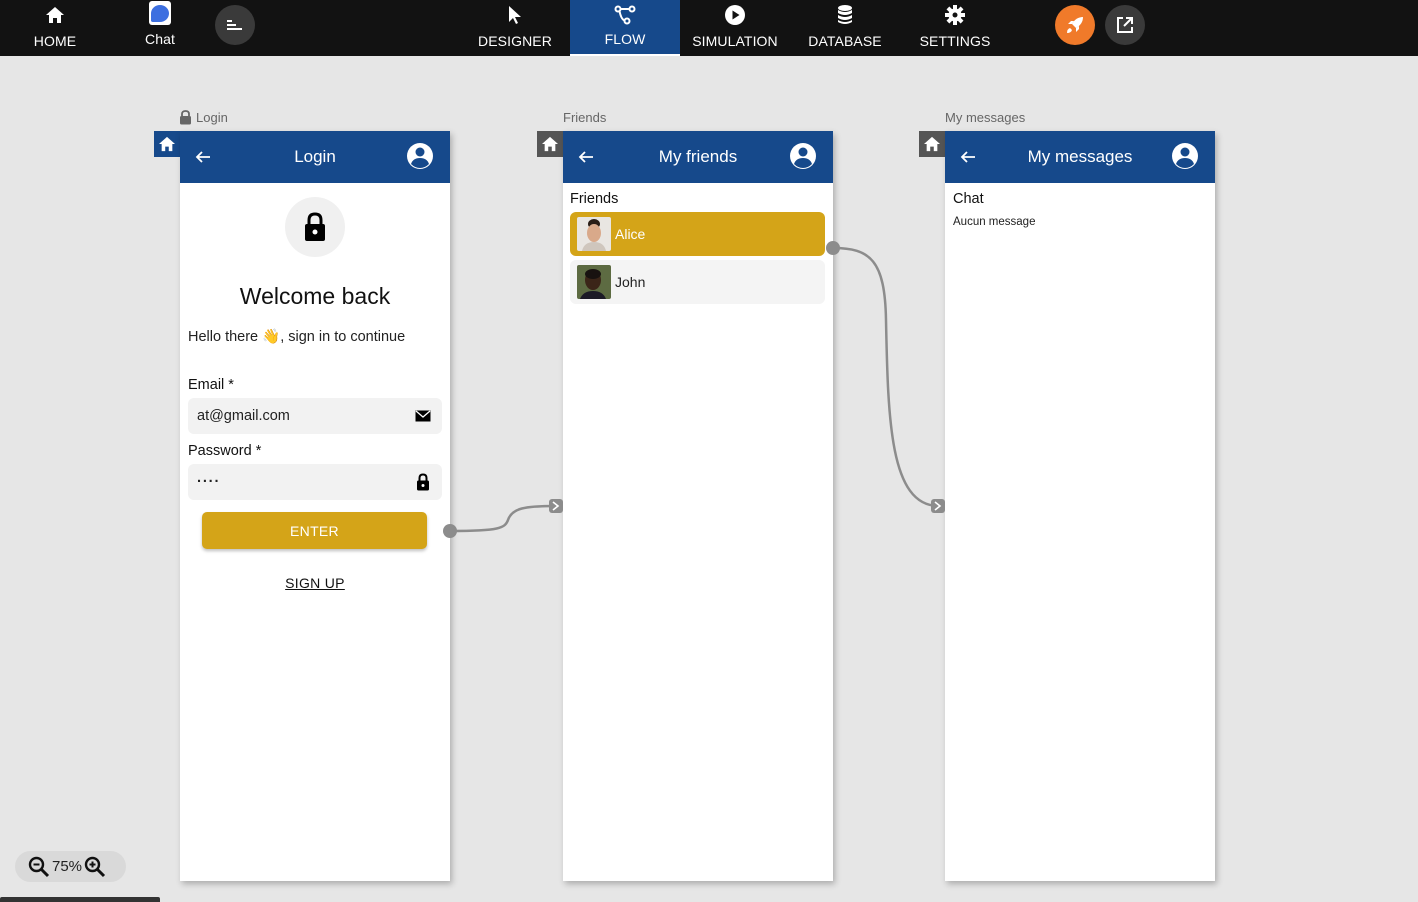 The height and width of the screenshot is (902, 1418). I want to click on zoom-in-icon, so click(95, 867).